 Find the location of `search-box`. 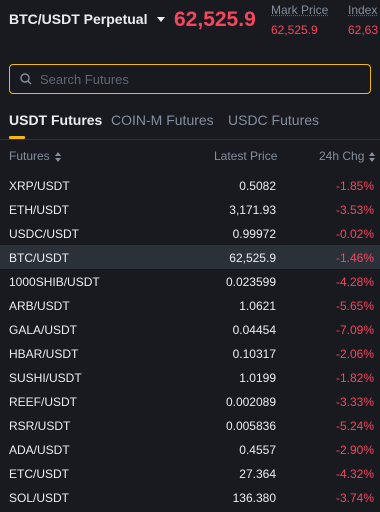

search-box is located at coordinates (190, 79).